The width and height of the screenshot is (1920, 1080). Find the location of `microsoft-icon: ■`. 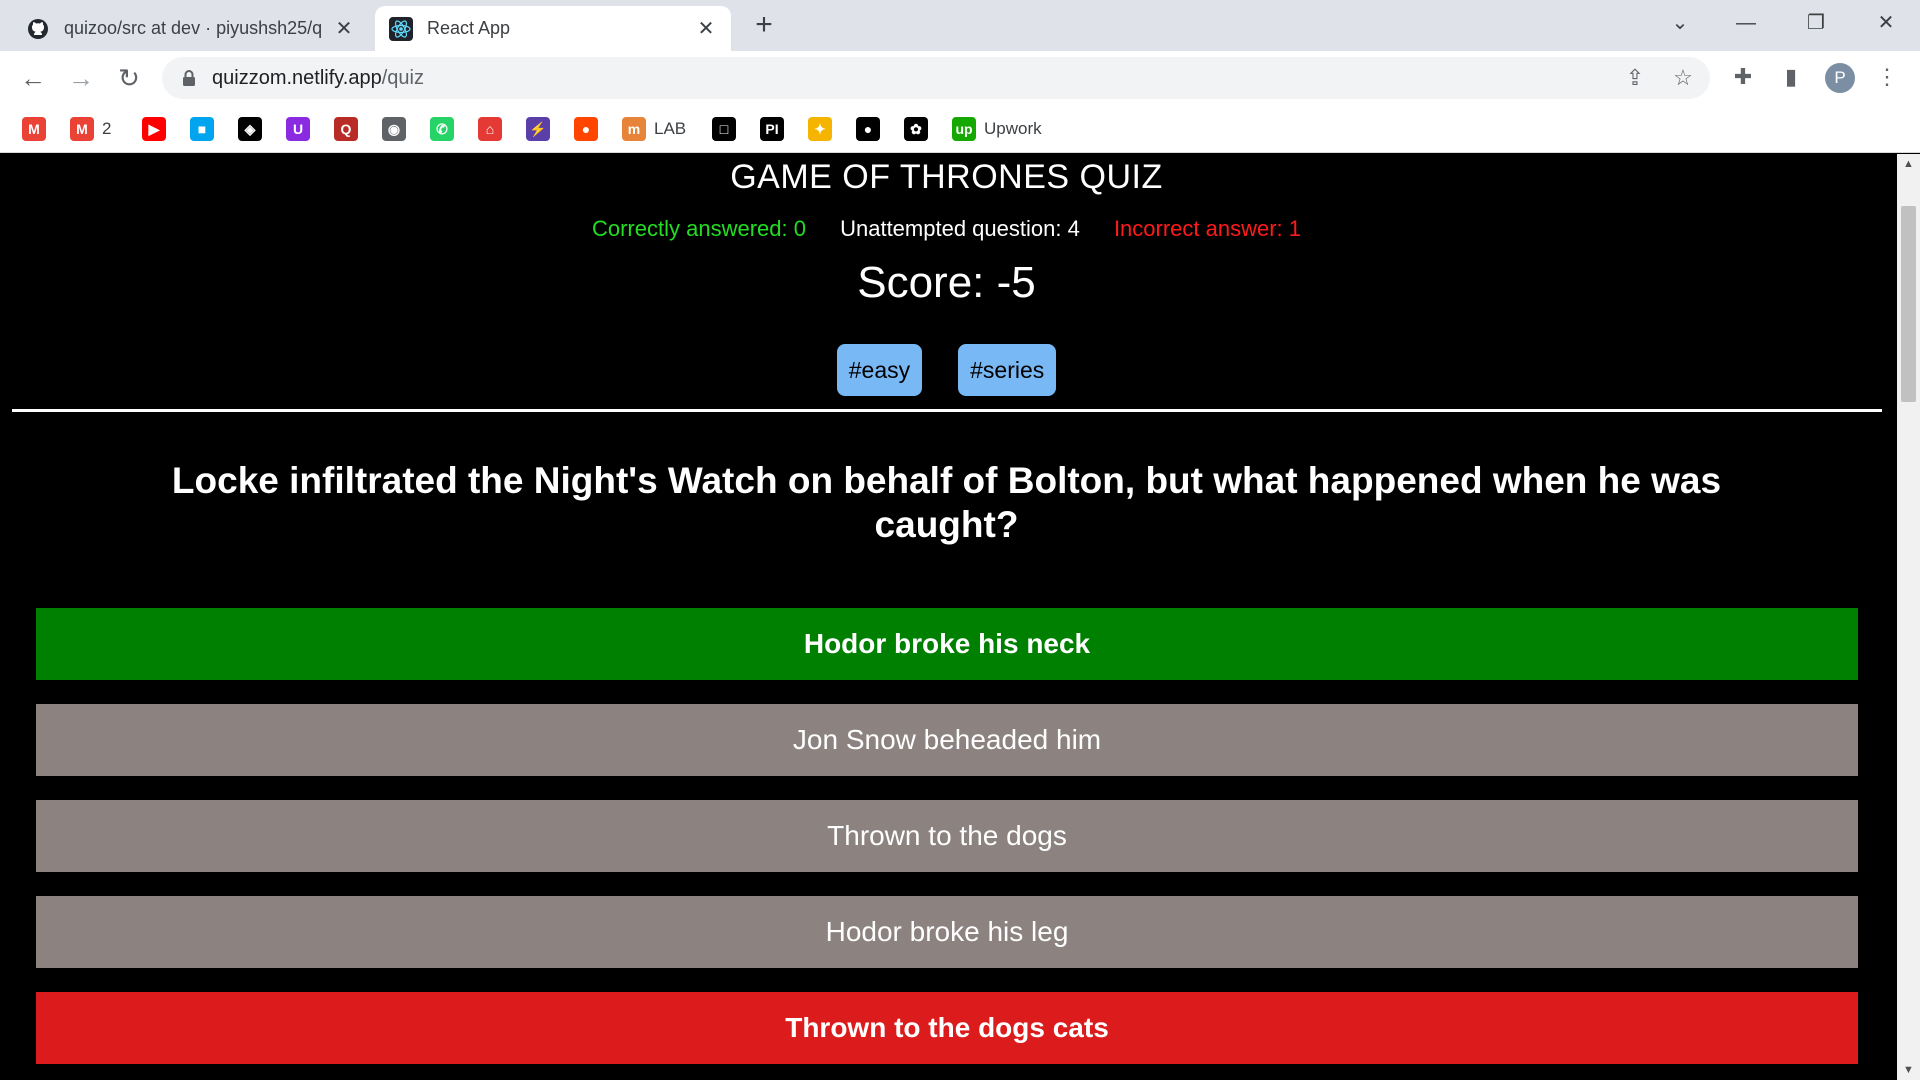

microsoft-icon: ■ is located at coordinates (202, 129).